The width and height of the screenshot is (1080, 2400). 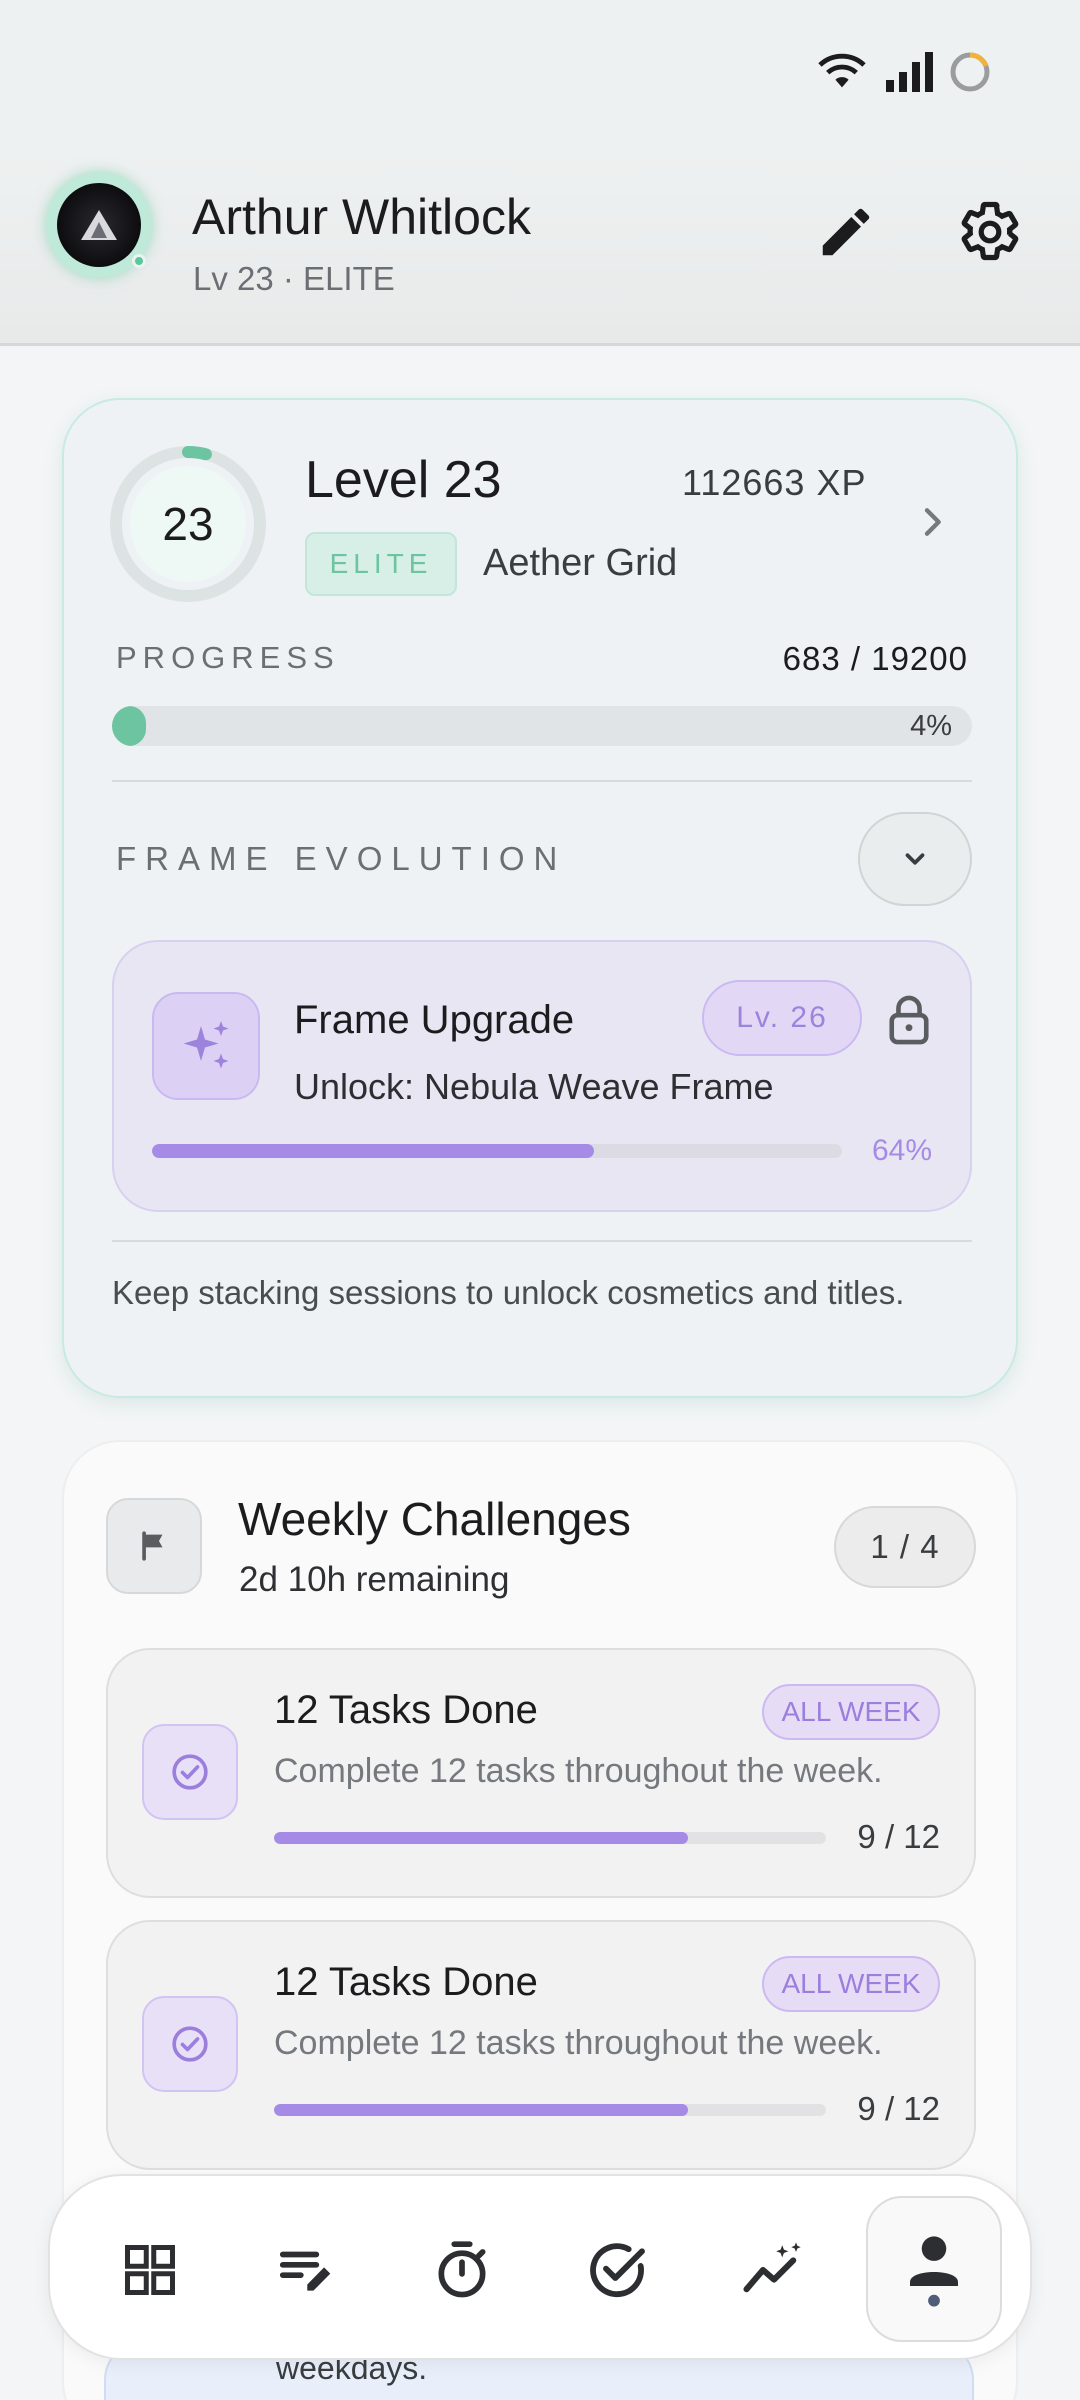 What do you see at coordinates (374, 1579) in the screenshot?
I see `challenges-remaining: 2d 10h remaining` at bounding box center [374, 1579].